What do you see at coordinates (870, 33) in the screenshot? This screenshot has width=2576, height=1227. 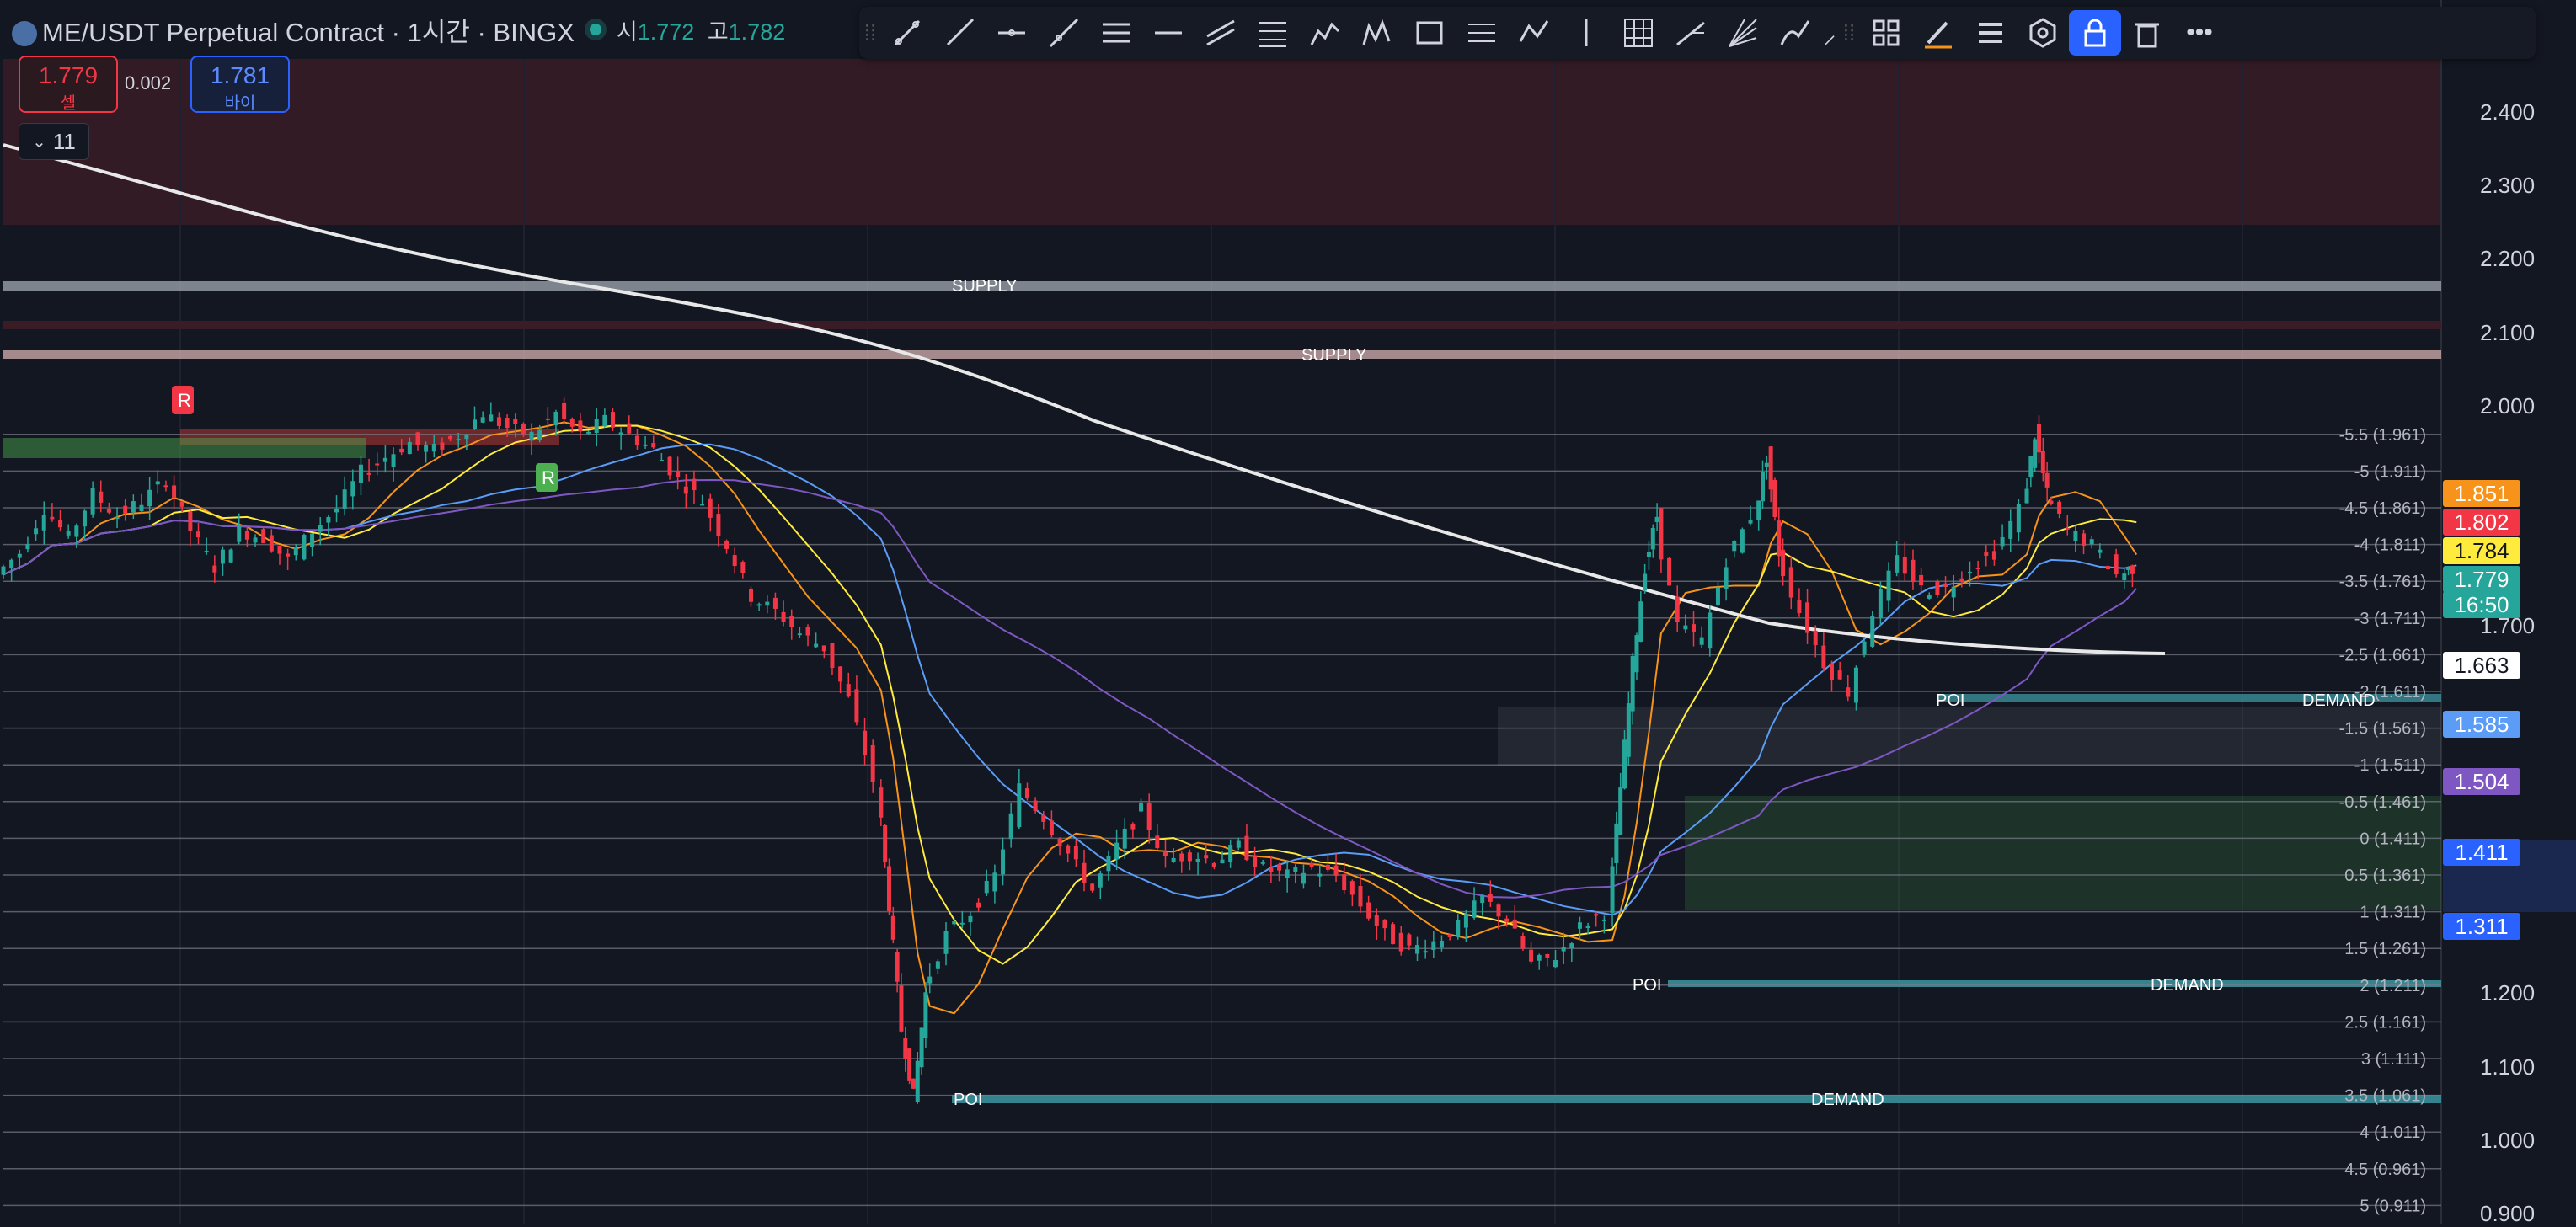 I see `toolbar-grip-icon: ⁞⁞` at bounding box center [870, 33].